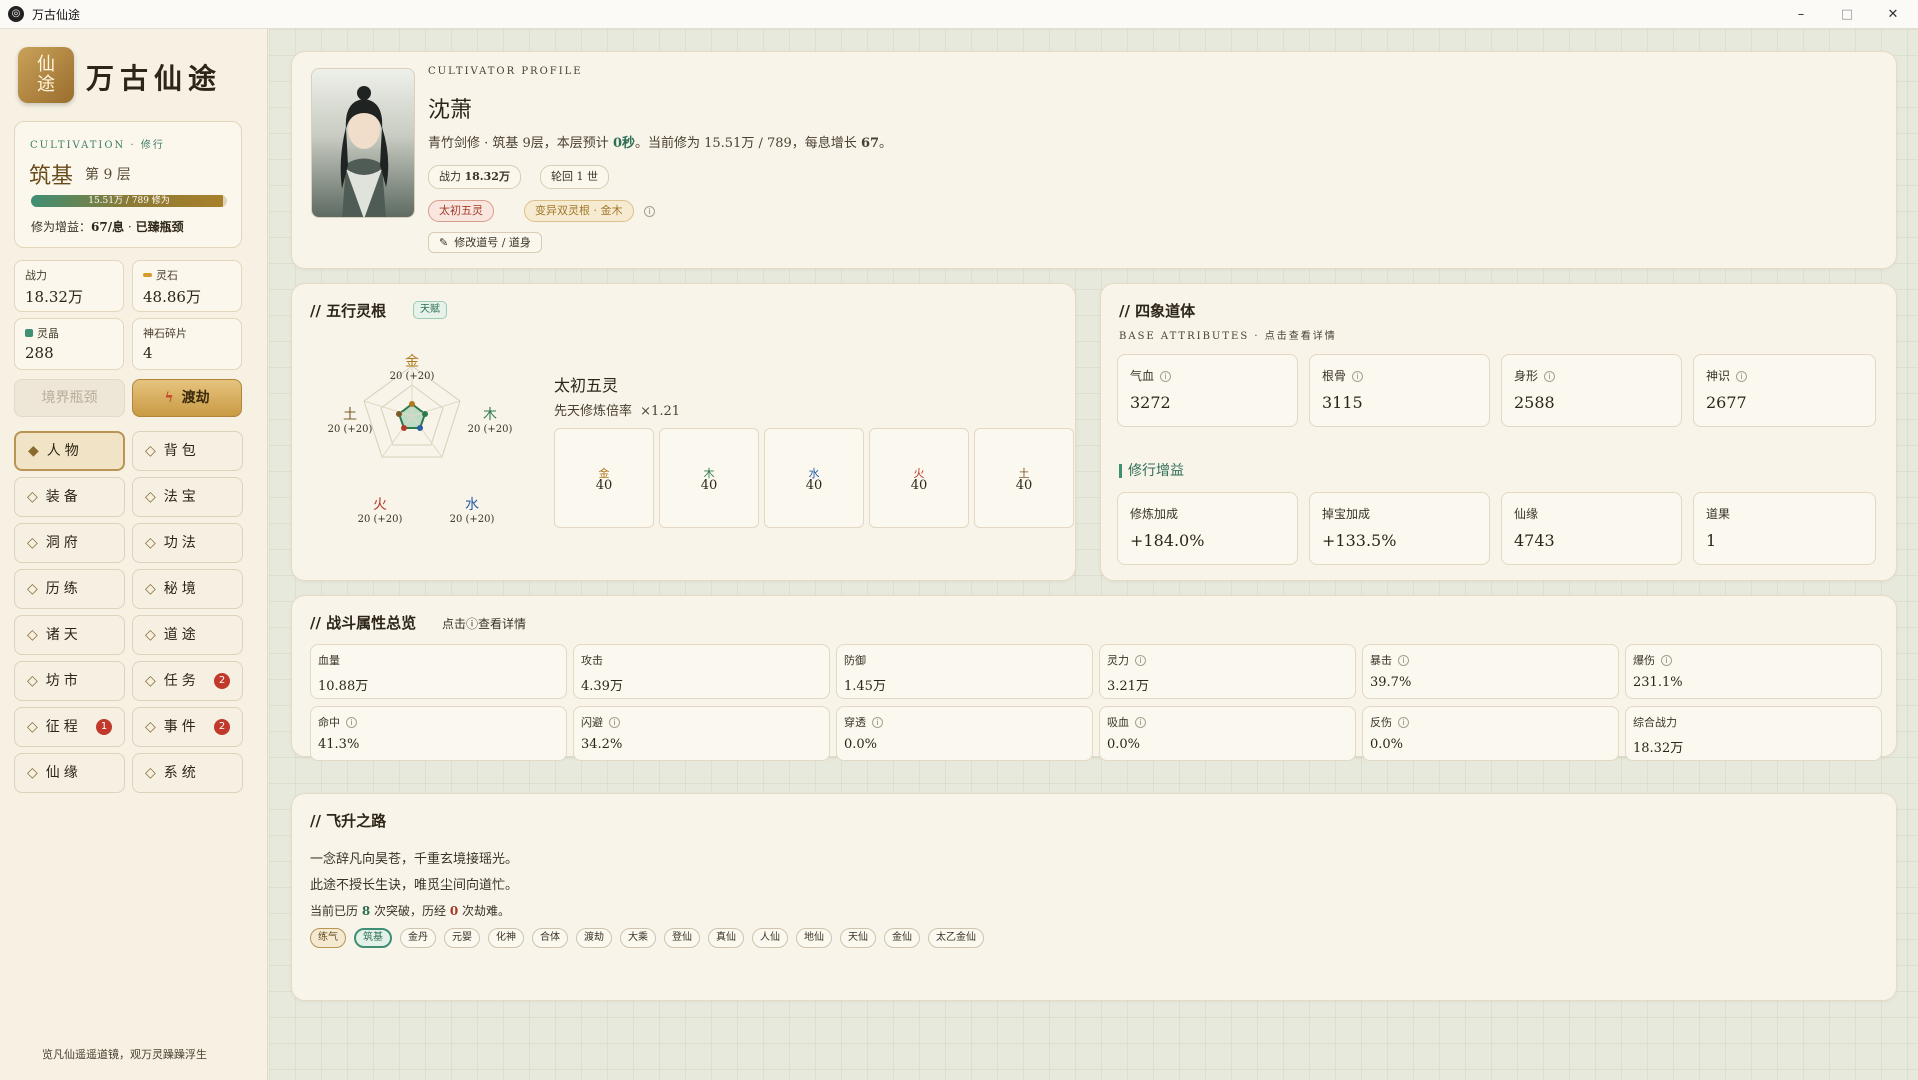 This screenshot has width=1918, height=1080. Describe the element at coordinates (348, 311) in the screenshot. I see `spirit-roots-title: // 五行灵根` at that location.